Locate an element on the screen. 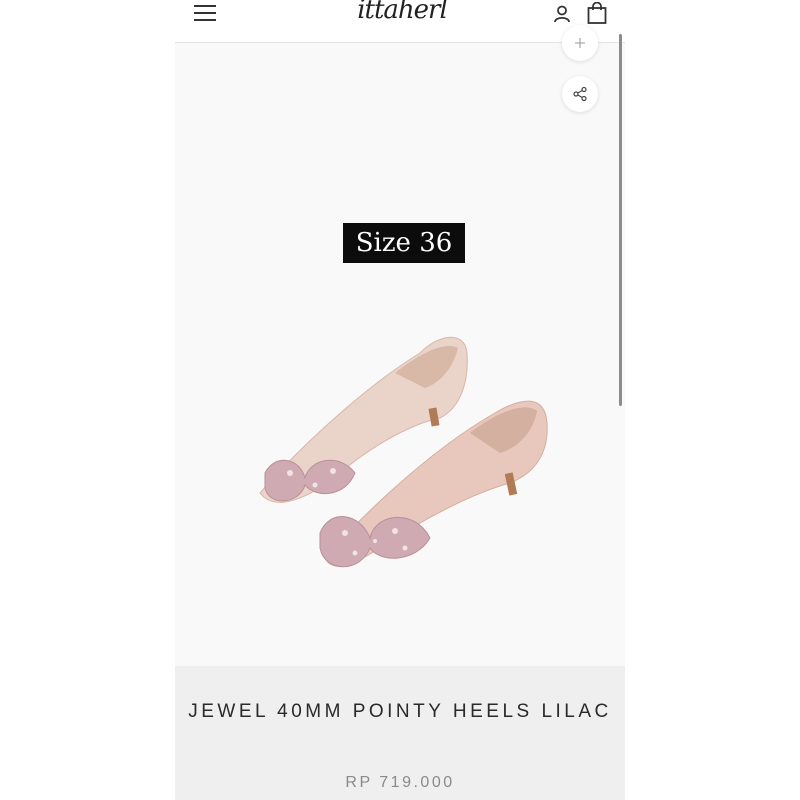 The image size is (800, 800). zoom-icon is located at coordinates (580, 43).